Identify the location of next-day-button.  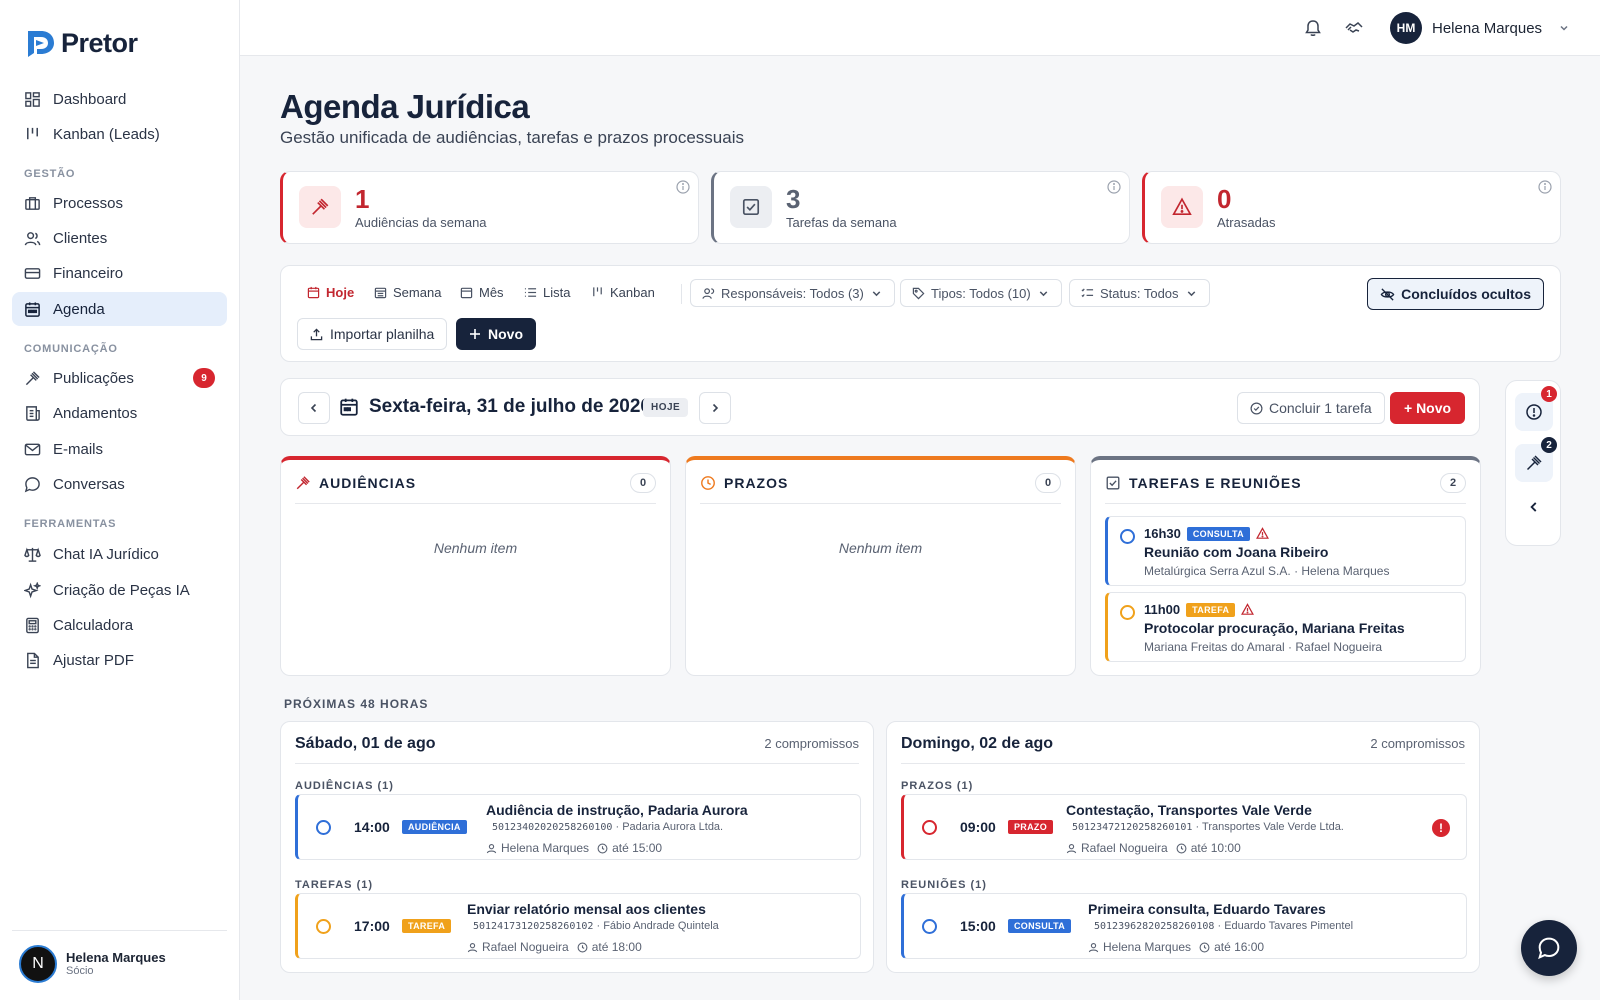
(715, 408).